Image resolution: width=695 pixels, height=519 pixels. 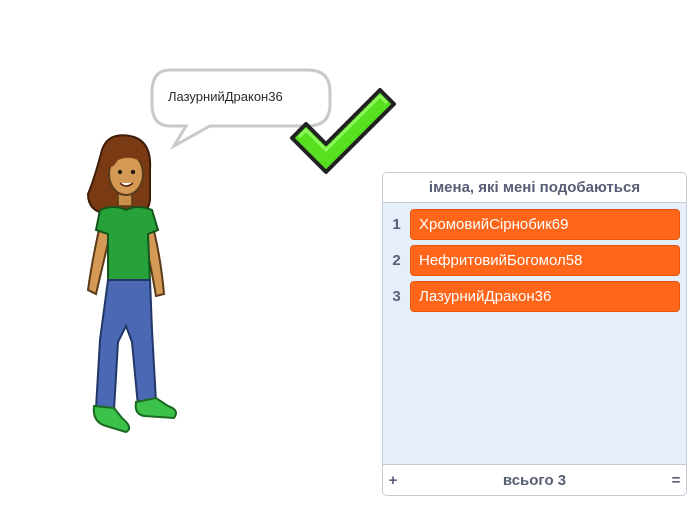 What do you see at coordinates (131, 284) in the screenshot?
I see `girl-sprite` at bounding box center [131, 284].